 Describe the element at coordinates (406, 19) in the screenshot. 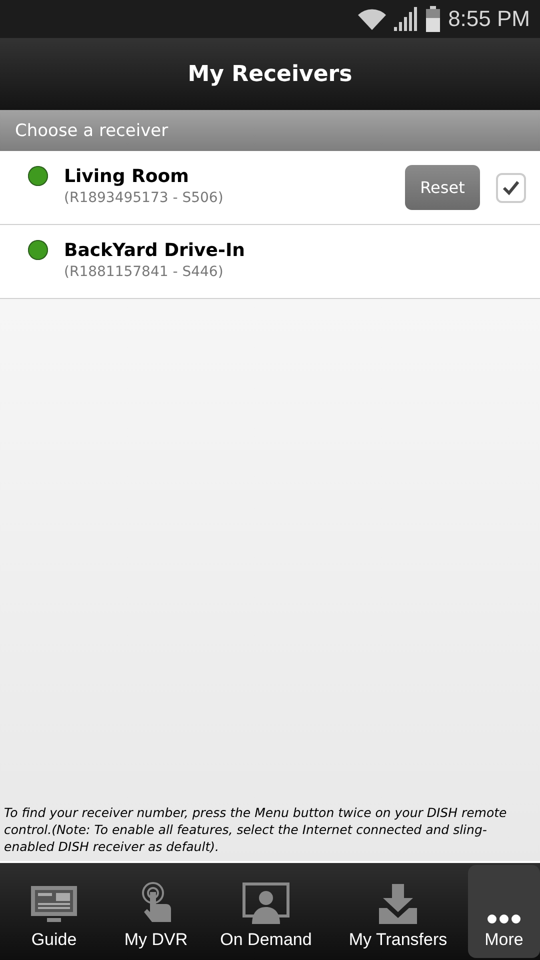

I see `signal-icon` at that location.